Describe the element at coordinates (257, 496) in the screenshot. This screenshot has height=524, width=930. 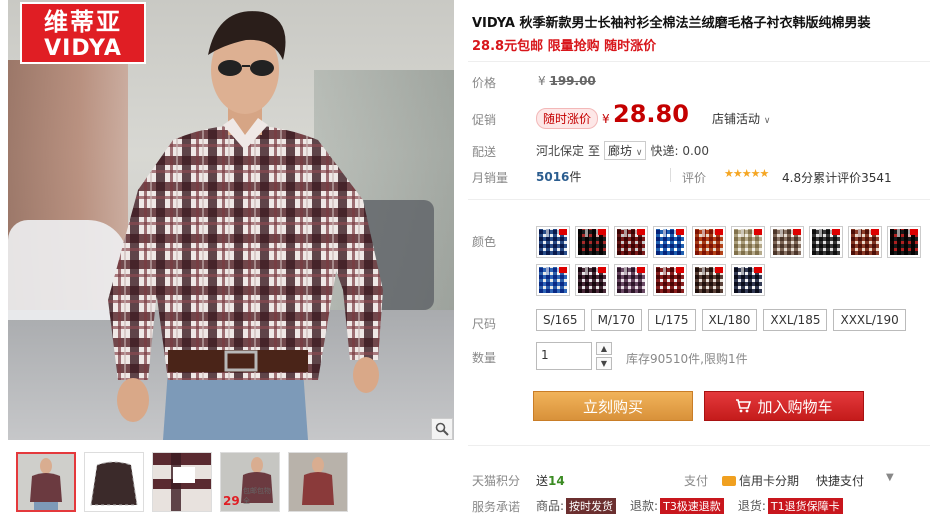
I see `thumbnail-caption: 包邮包物 全` at that location.